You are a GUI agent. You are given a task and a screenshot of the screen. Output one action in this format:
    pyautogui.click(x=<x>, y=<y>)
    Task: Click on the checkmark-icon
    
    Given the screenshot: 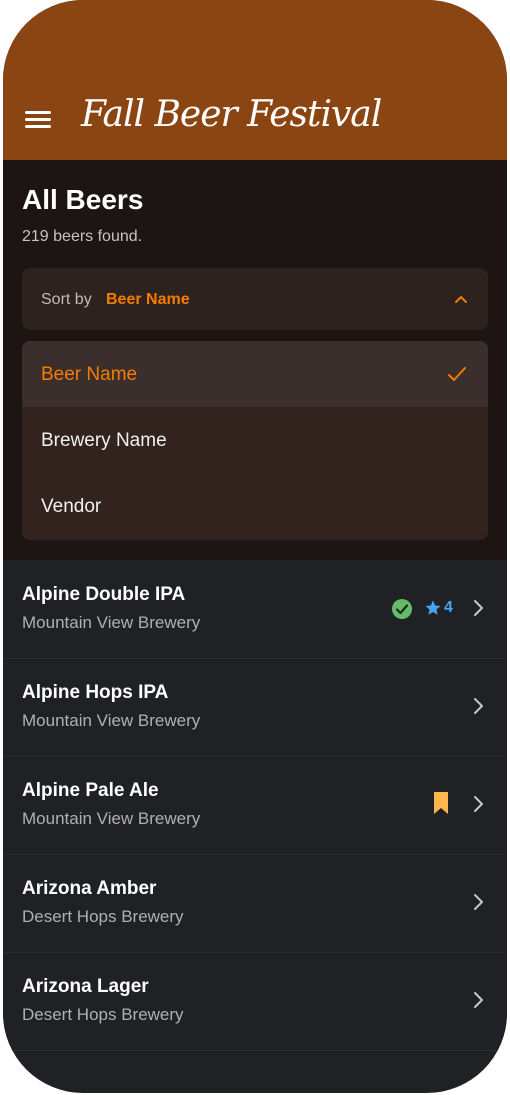 What is the action you would take?
    pyautogui.click(x=457, y=374)
    